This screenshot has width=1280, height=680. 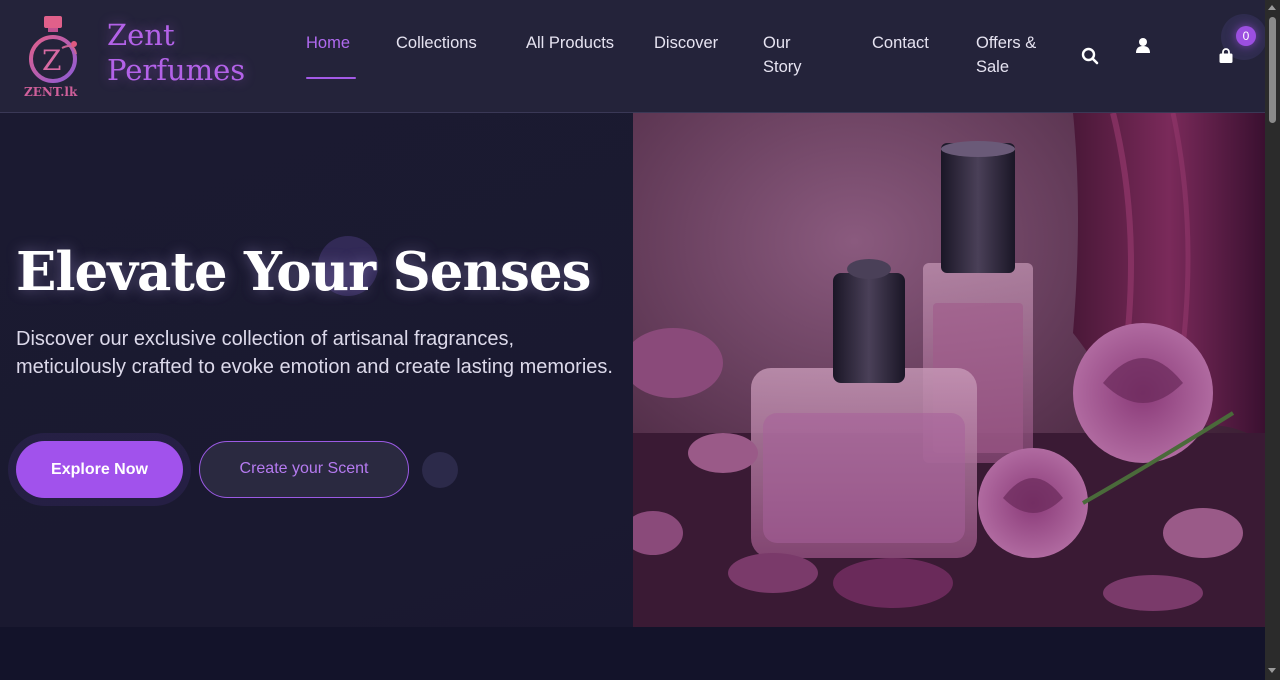 I want to click on logo-text: ZENT.lk, so click(x=51, y=91).